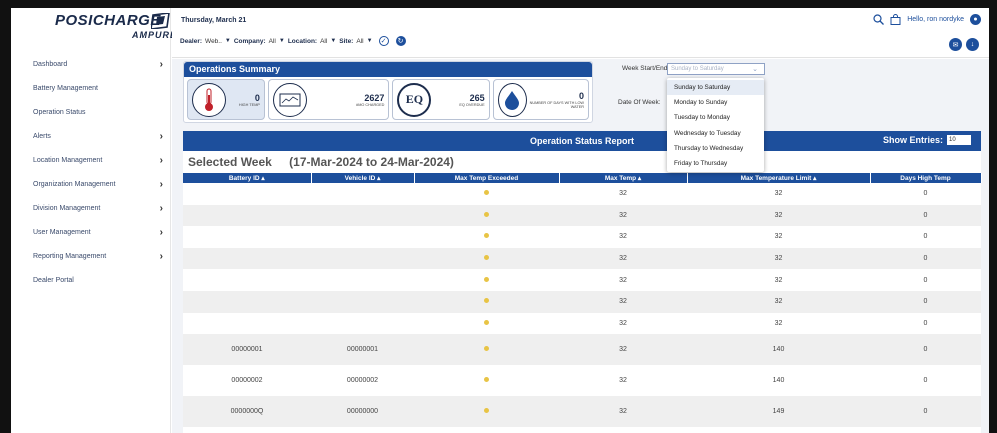 This screenshot has width=997, height=433. What do you see at coordinates (115, 27) in the screenshot?
I see `brand-logo: POSICHARGE AMPURE` at bounding box center [115, 27].